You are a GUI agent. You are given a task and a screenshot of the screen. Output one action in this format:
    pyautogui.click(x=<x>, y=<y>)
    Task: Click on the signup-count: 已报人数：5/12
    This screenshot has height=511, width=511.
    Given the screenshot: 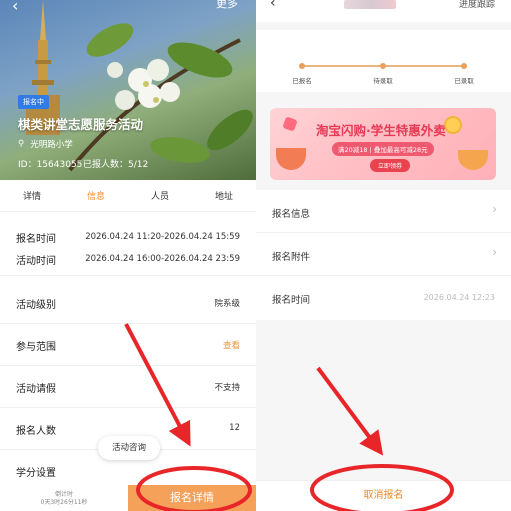 What is the action you would take?
    pyautogui.click(x=116, y=165)
    